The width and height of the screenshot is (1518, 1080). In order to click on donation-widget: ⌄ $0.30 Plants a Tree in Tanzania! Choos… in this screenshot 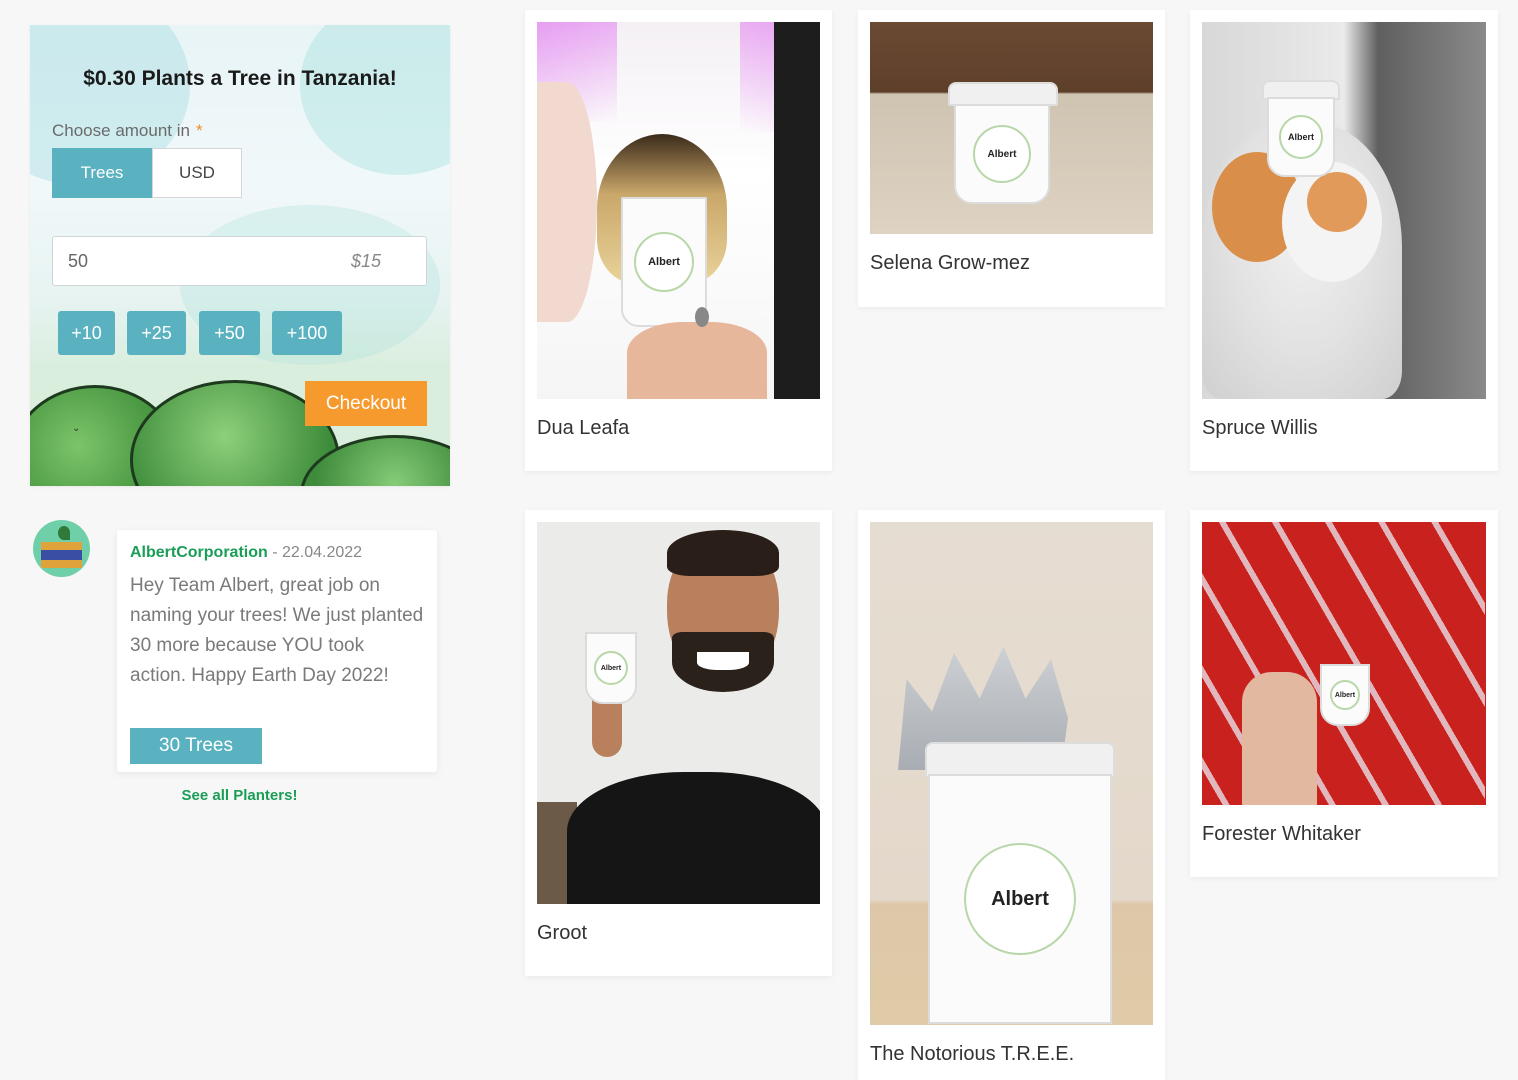, I will do `click(240, 255)`.